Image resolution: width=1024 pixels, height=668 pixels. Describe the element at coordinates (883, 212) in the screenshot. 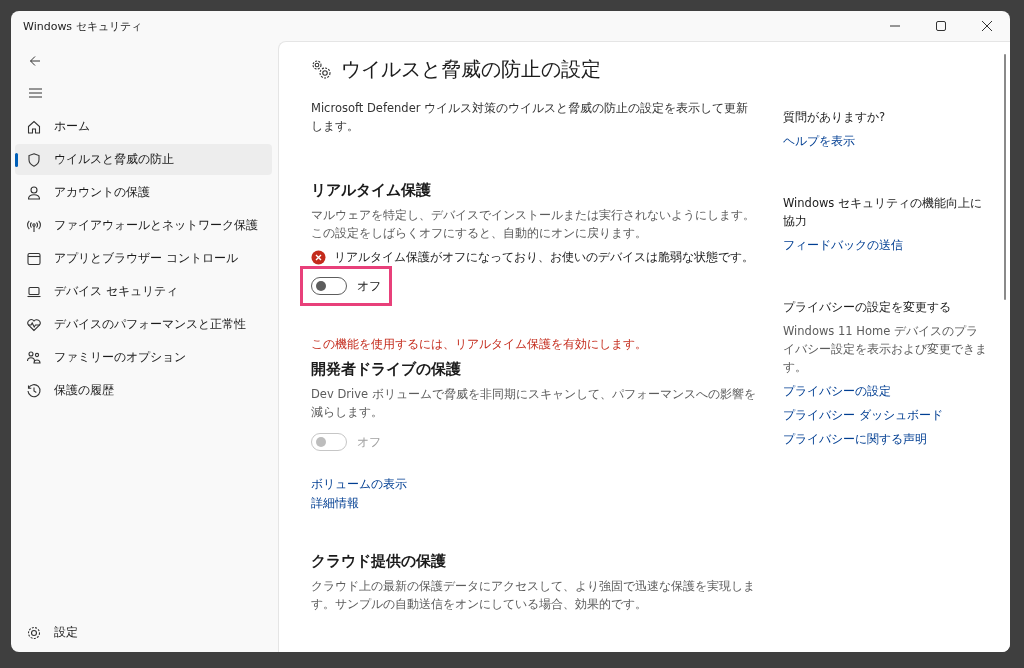

I see `aside-heading: Windows セキュリティの機能向上に協力` at that location.